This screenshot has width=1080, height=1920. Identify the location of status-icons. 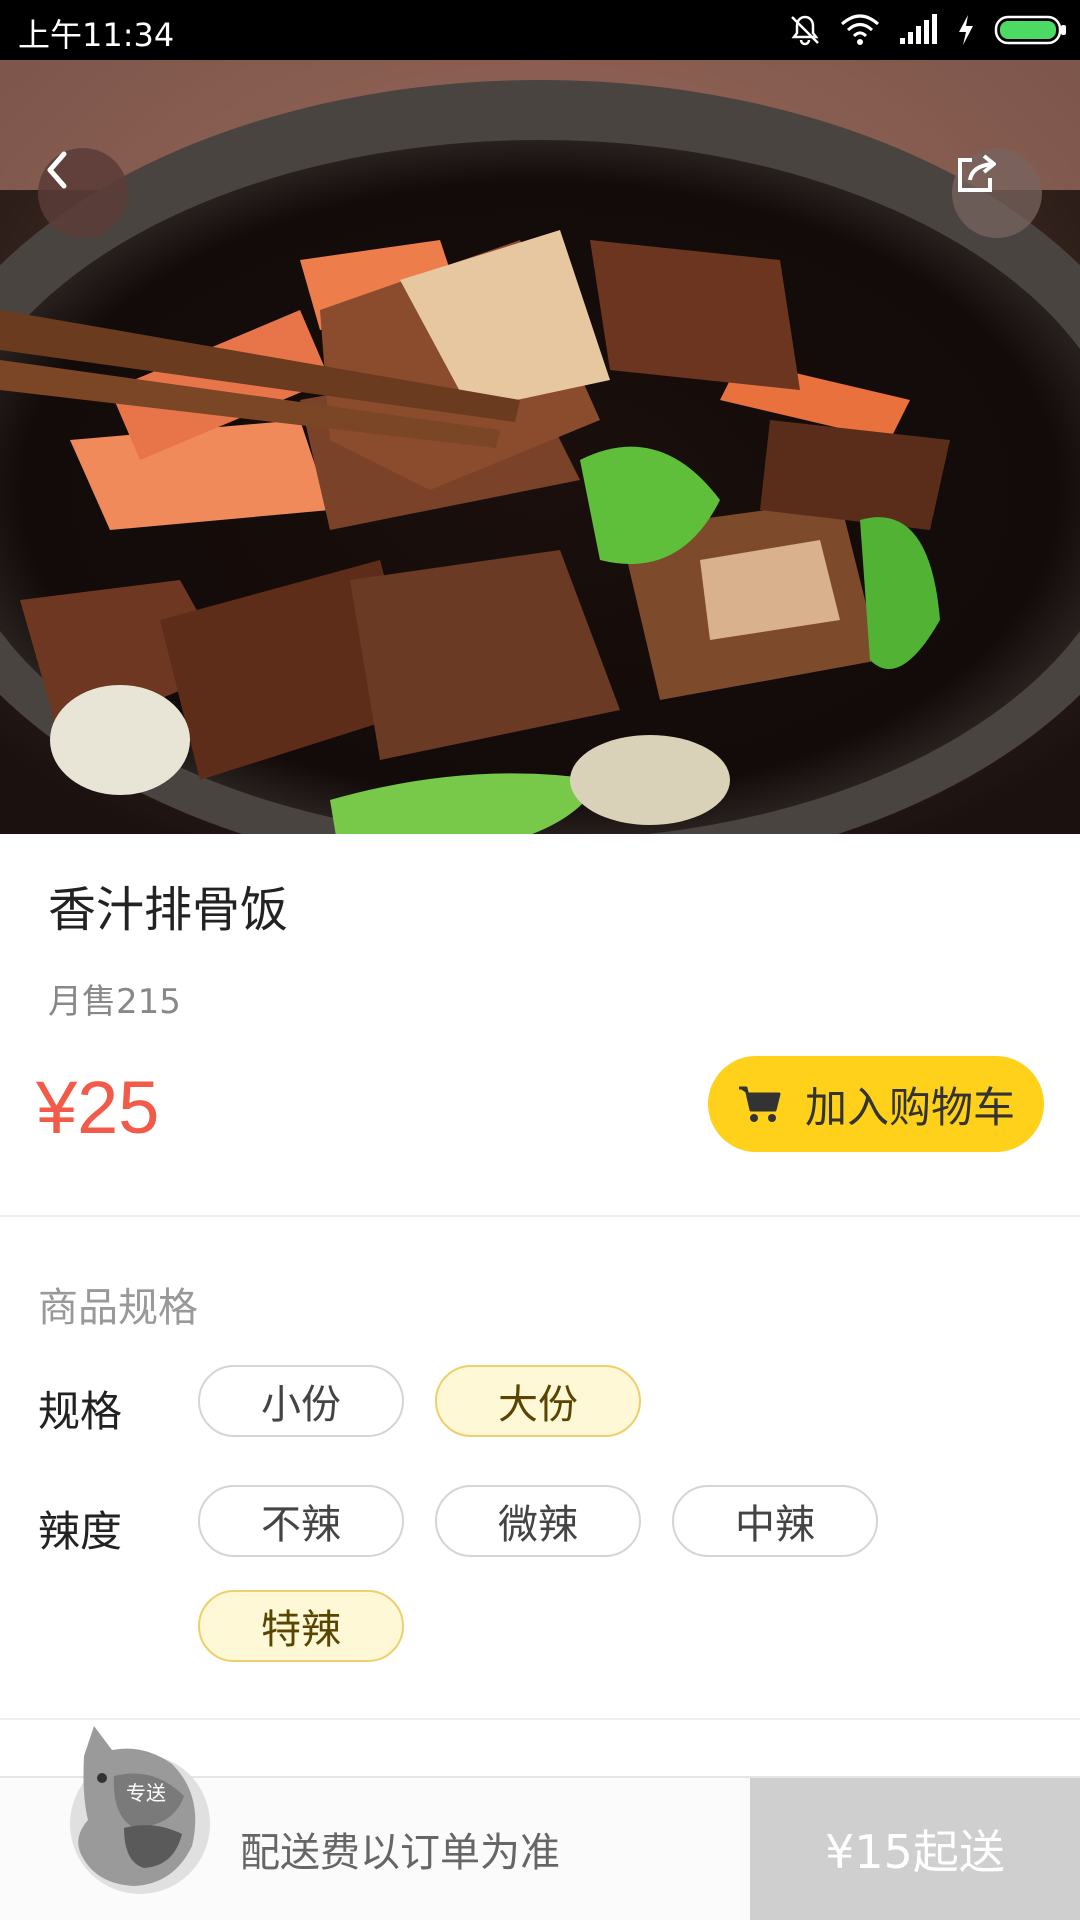
(928, 30).